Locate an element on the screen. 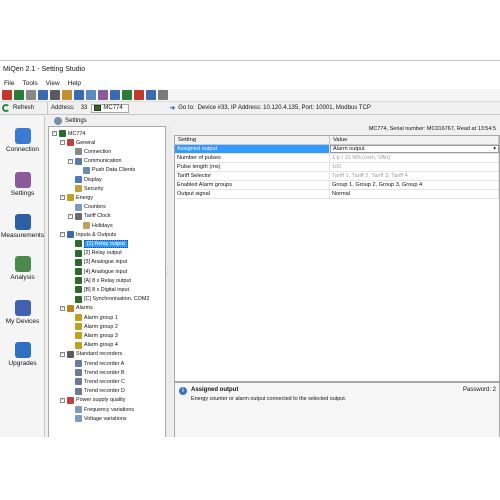  menu-help: Help is located at coordinates (74, 83).